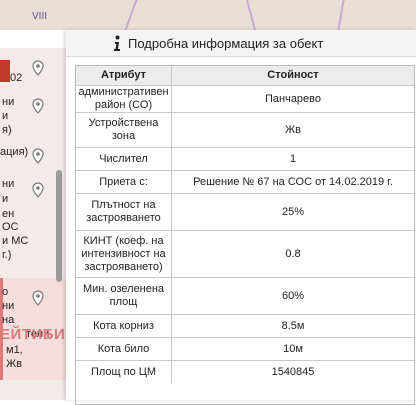  What do you see at coordinates (124, 182) in the screenshot?
I see `attribute-cell: Приета с:` at bounding box center [124, 182].